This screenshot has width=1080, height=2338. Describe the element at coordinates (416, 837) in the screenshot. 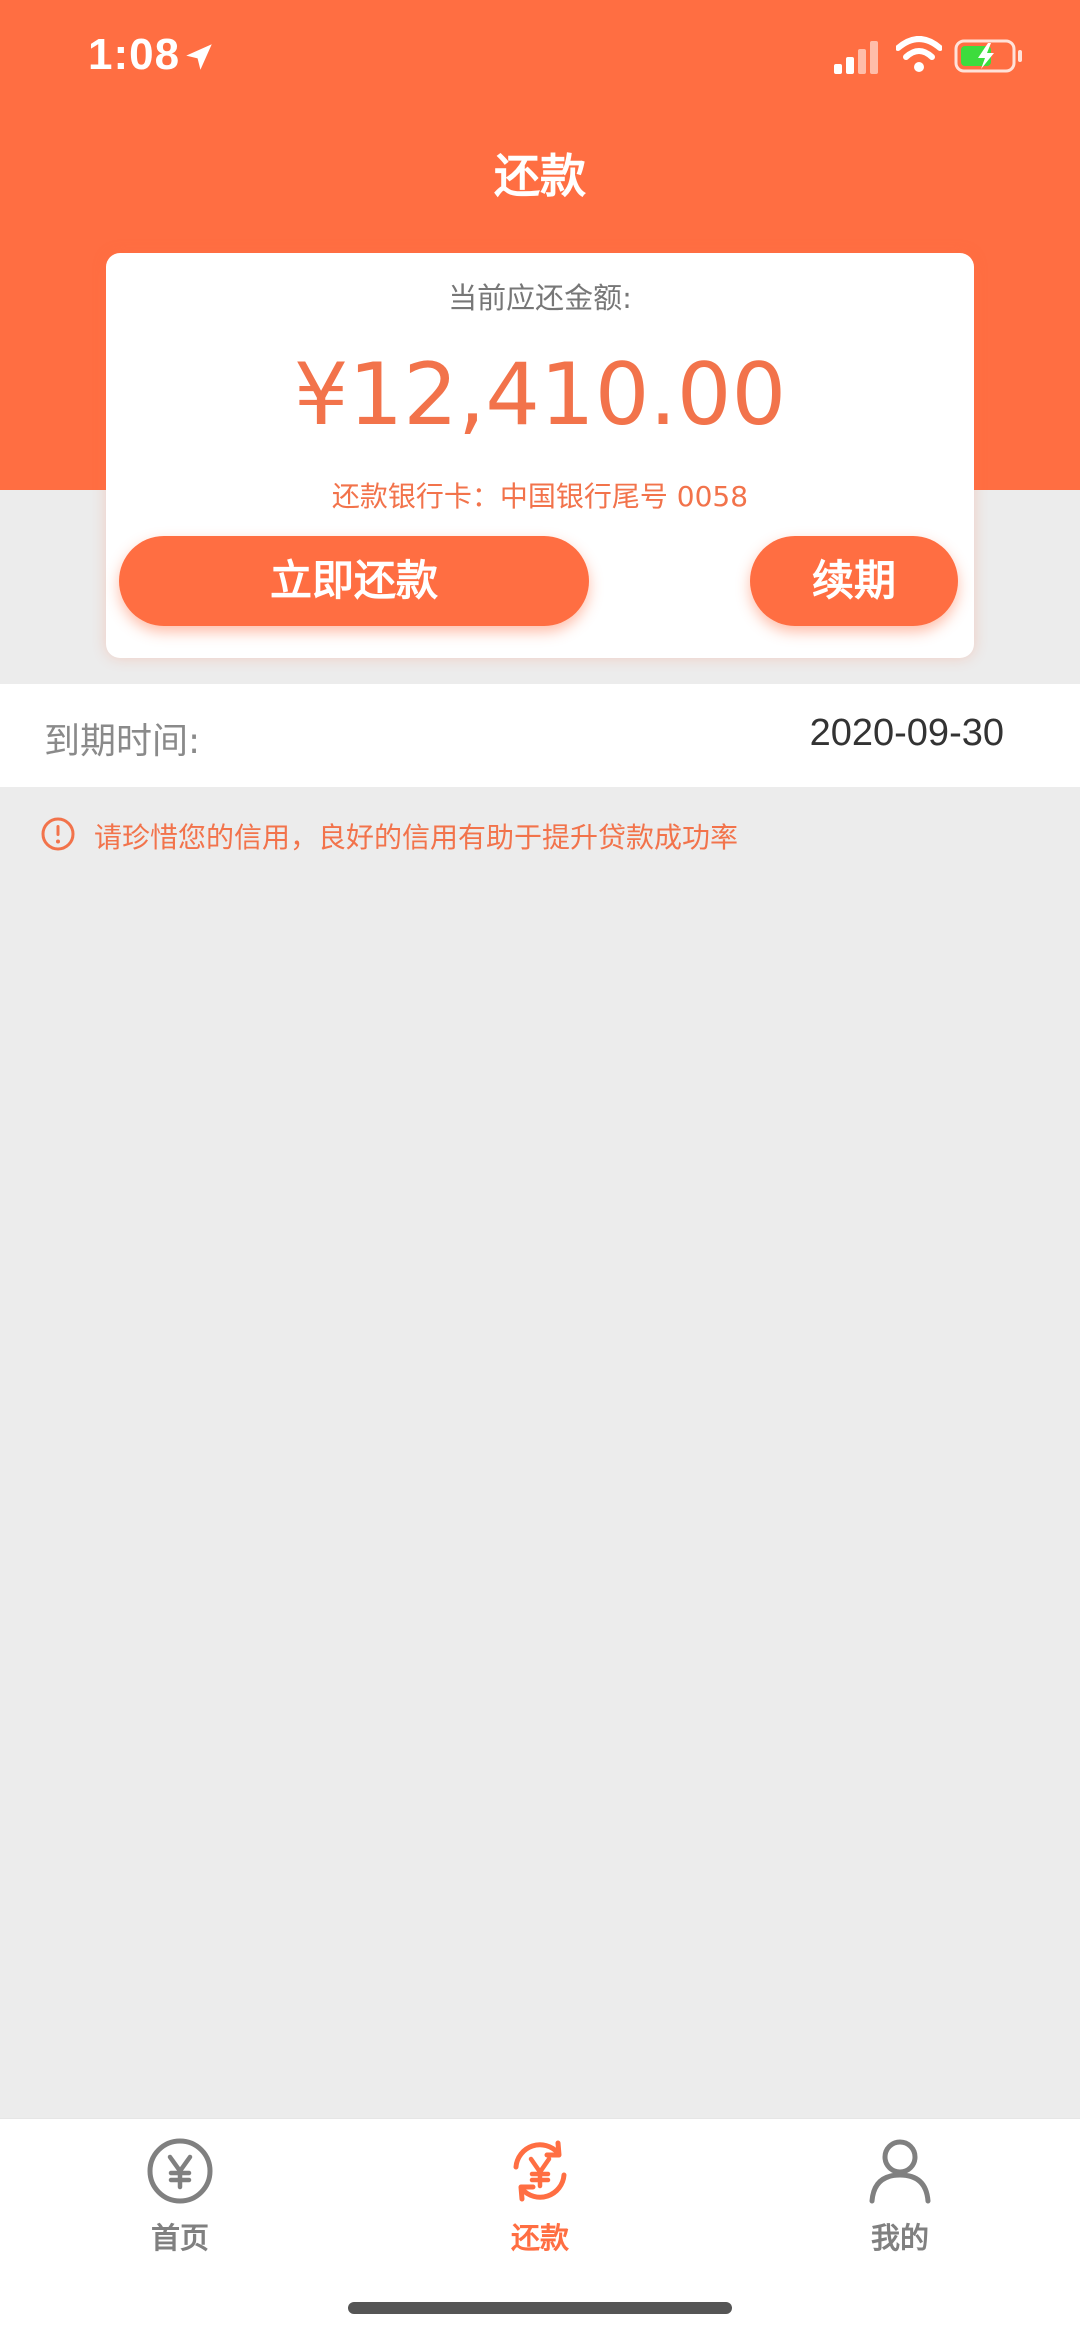

I see `credit-tip-text: 请珍惜您的信用，良好的信用有助于提升贷款成功率` at that location.